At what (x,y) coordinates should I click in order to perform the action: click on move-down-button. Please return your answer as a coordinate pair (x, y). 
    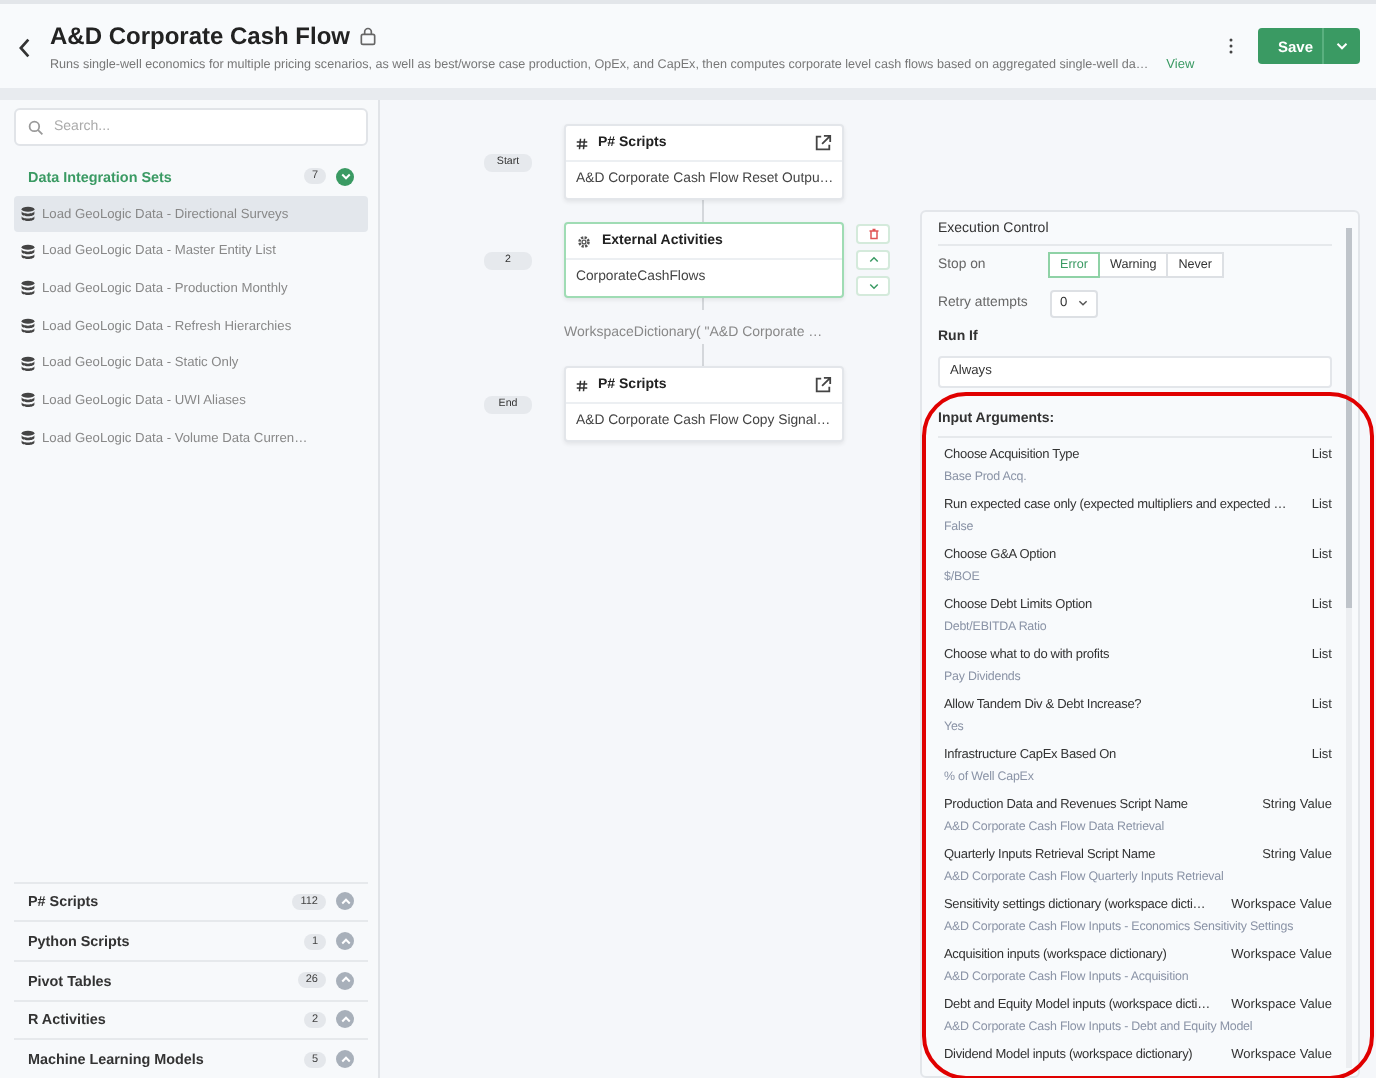
    Looking at the image, I should click on (873, 286).